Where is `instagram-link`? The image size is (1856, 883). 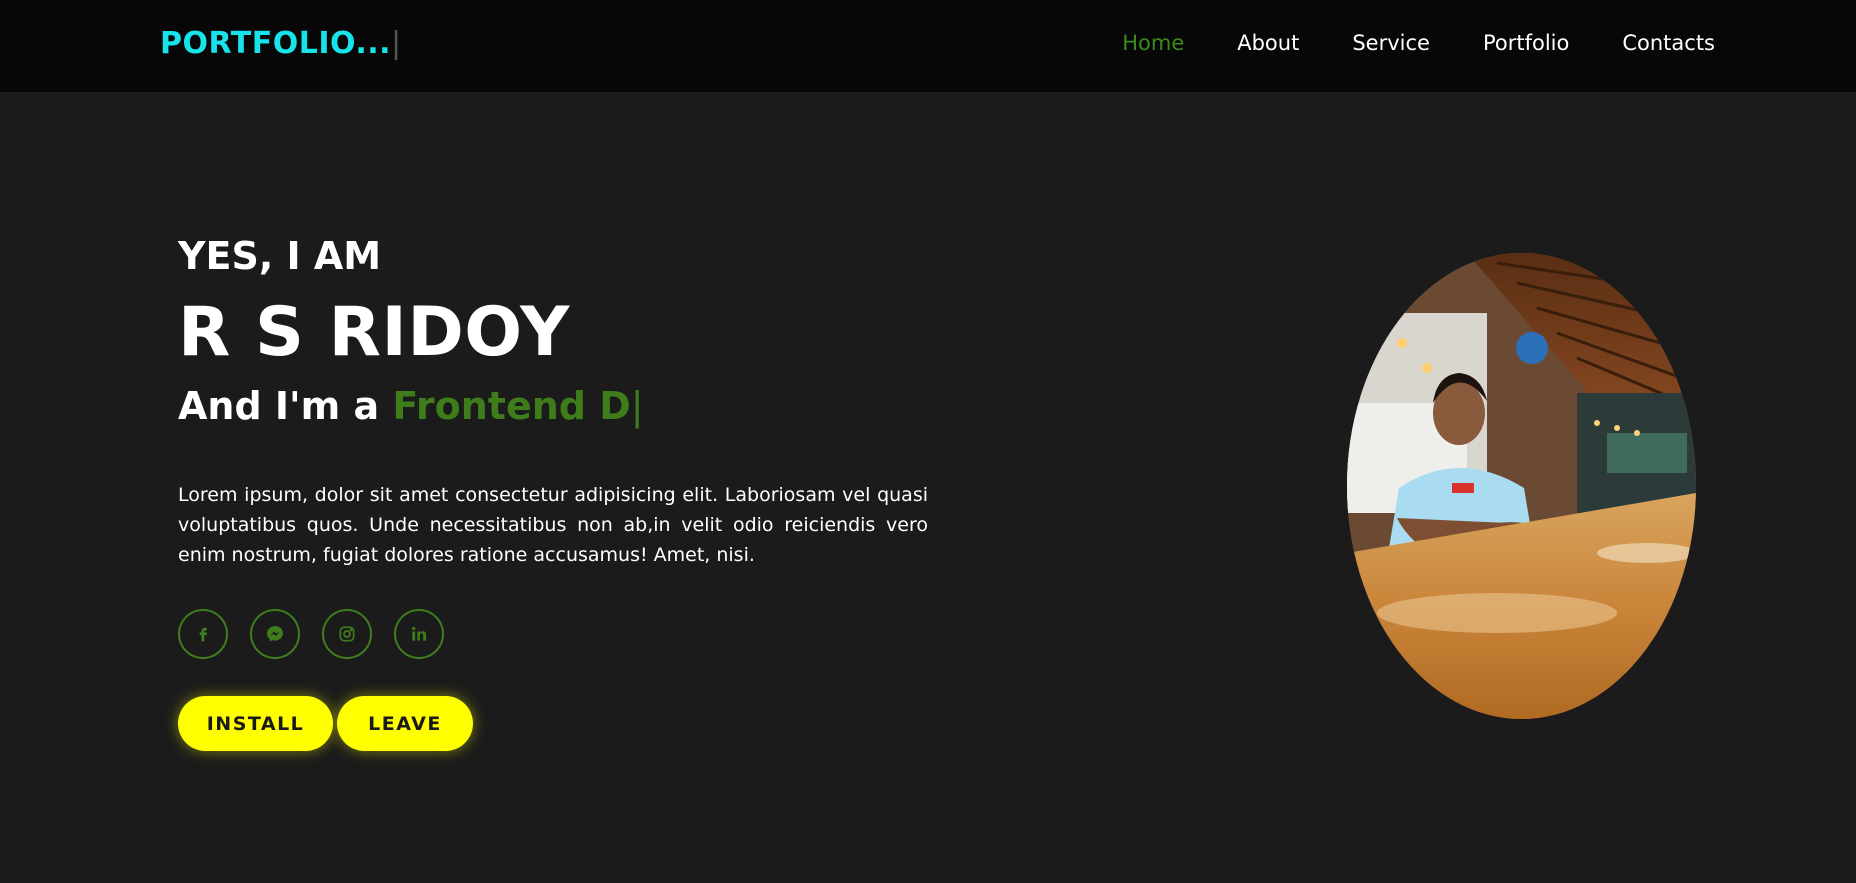
instagram-link is located at coordinates (347, 634).